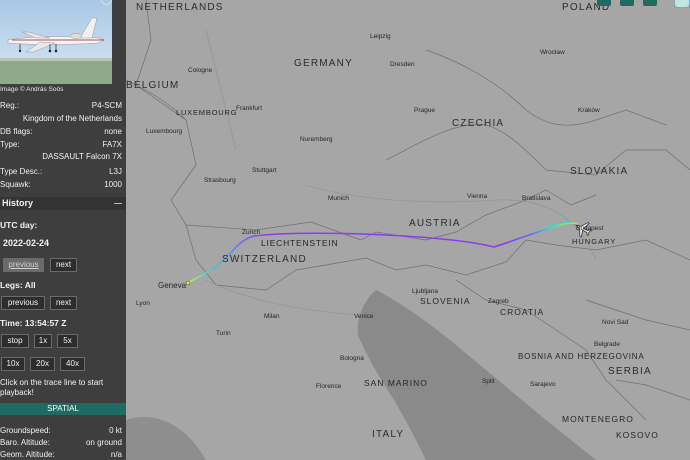  I want to click on label-czechia: CZECHIA, so click(478, 123).